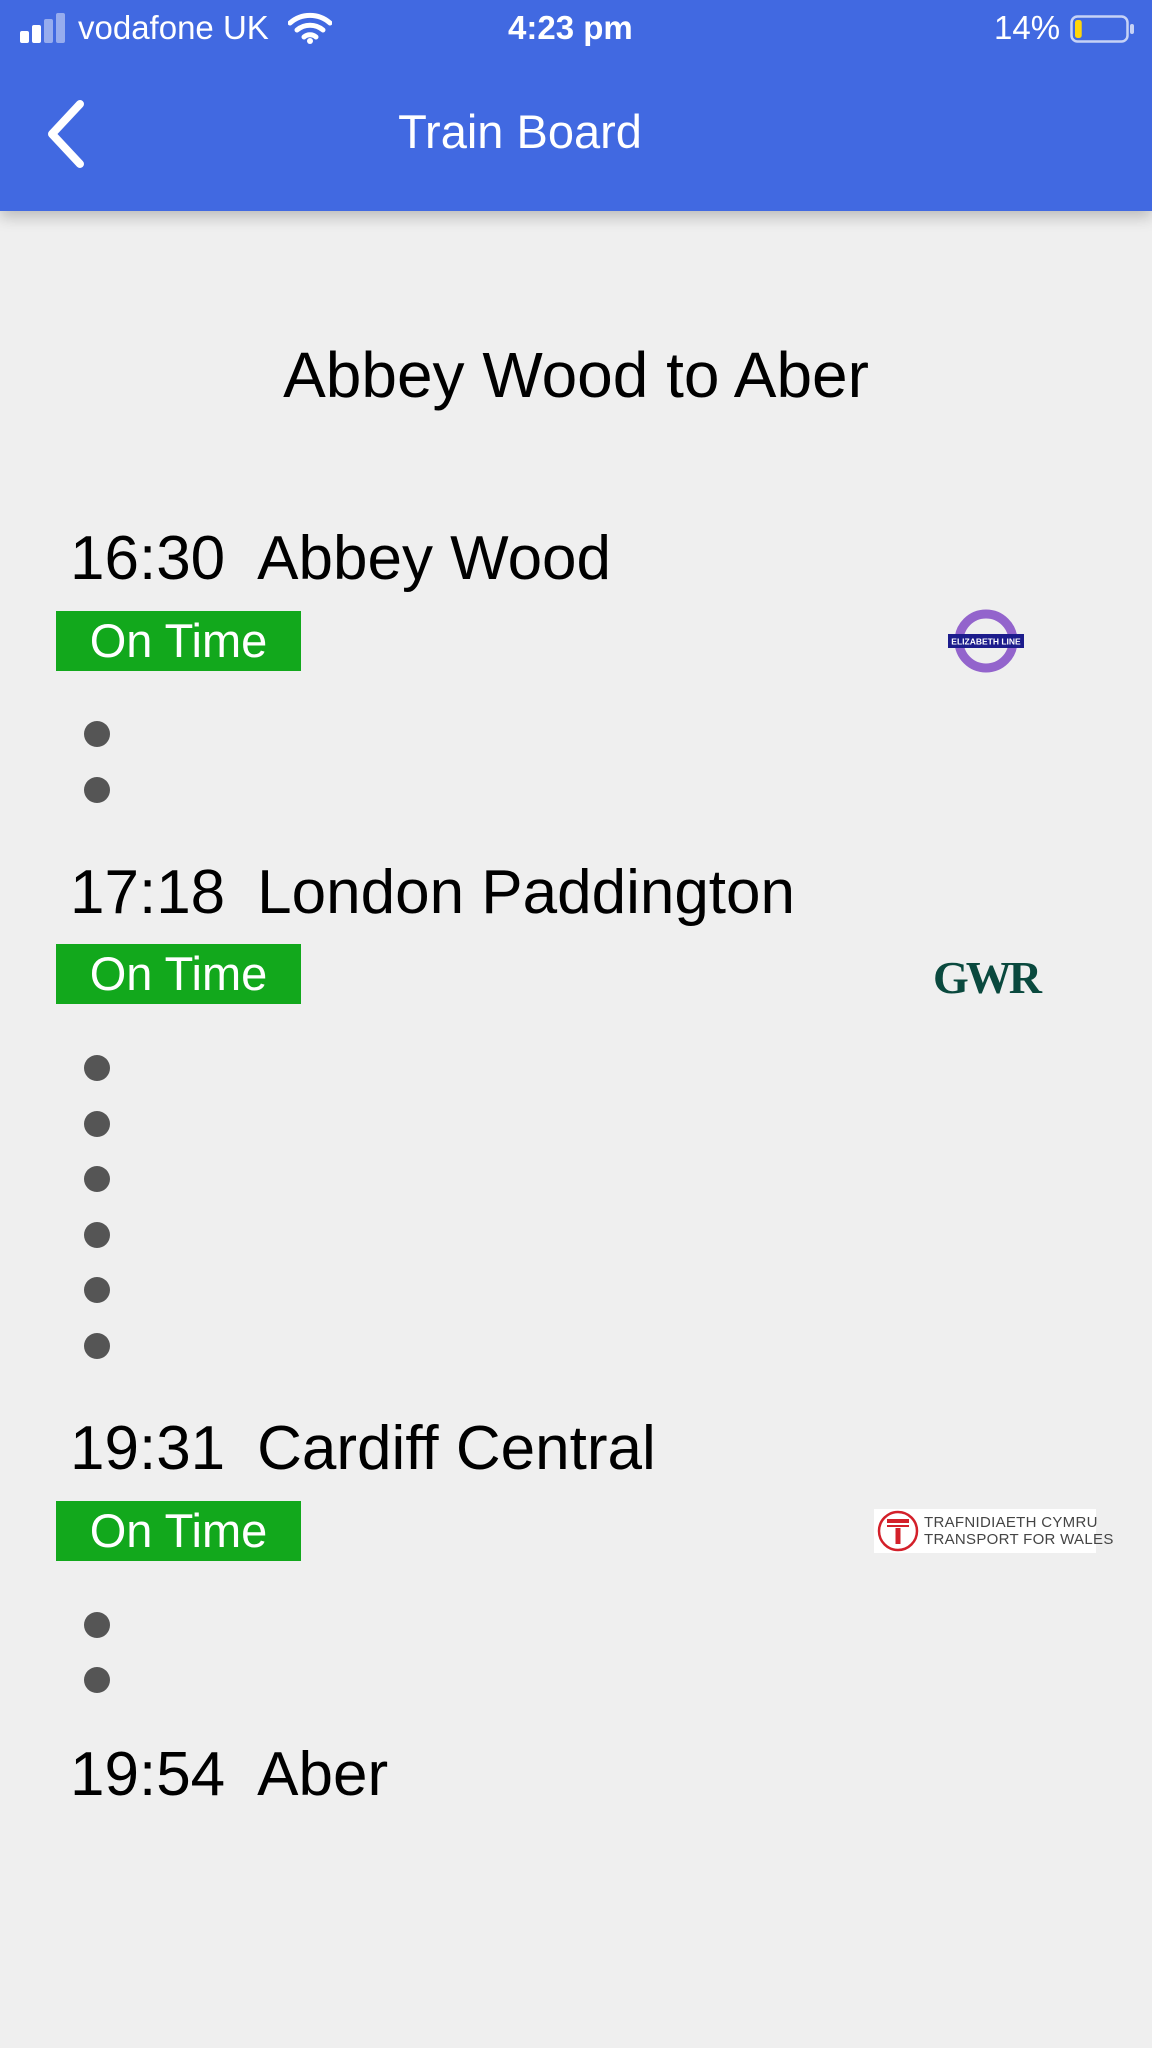  What do you see at coordinates (520, 131) in the screenshot?
I see `page-title: Train Board` at bounding box center [520, 131].